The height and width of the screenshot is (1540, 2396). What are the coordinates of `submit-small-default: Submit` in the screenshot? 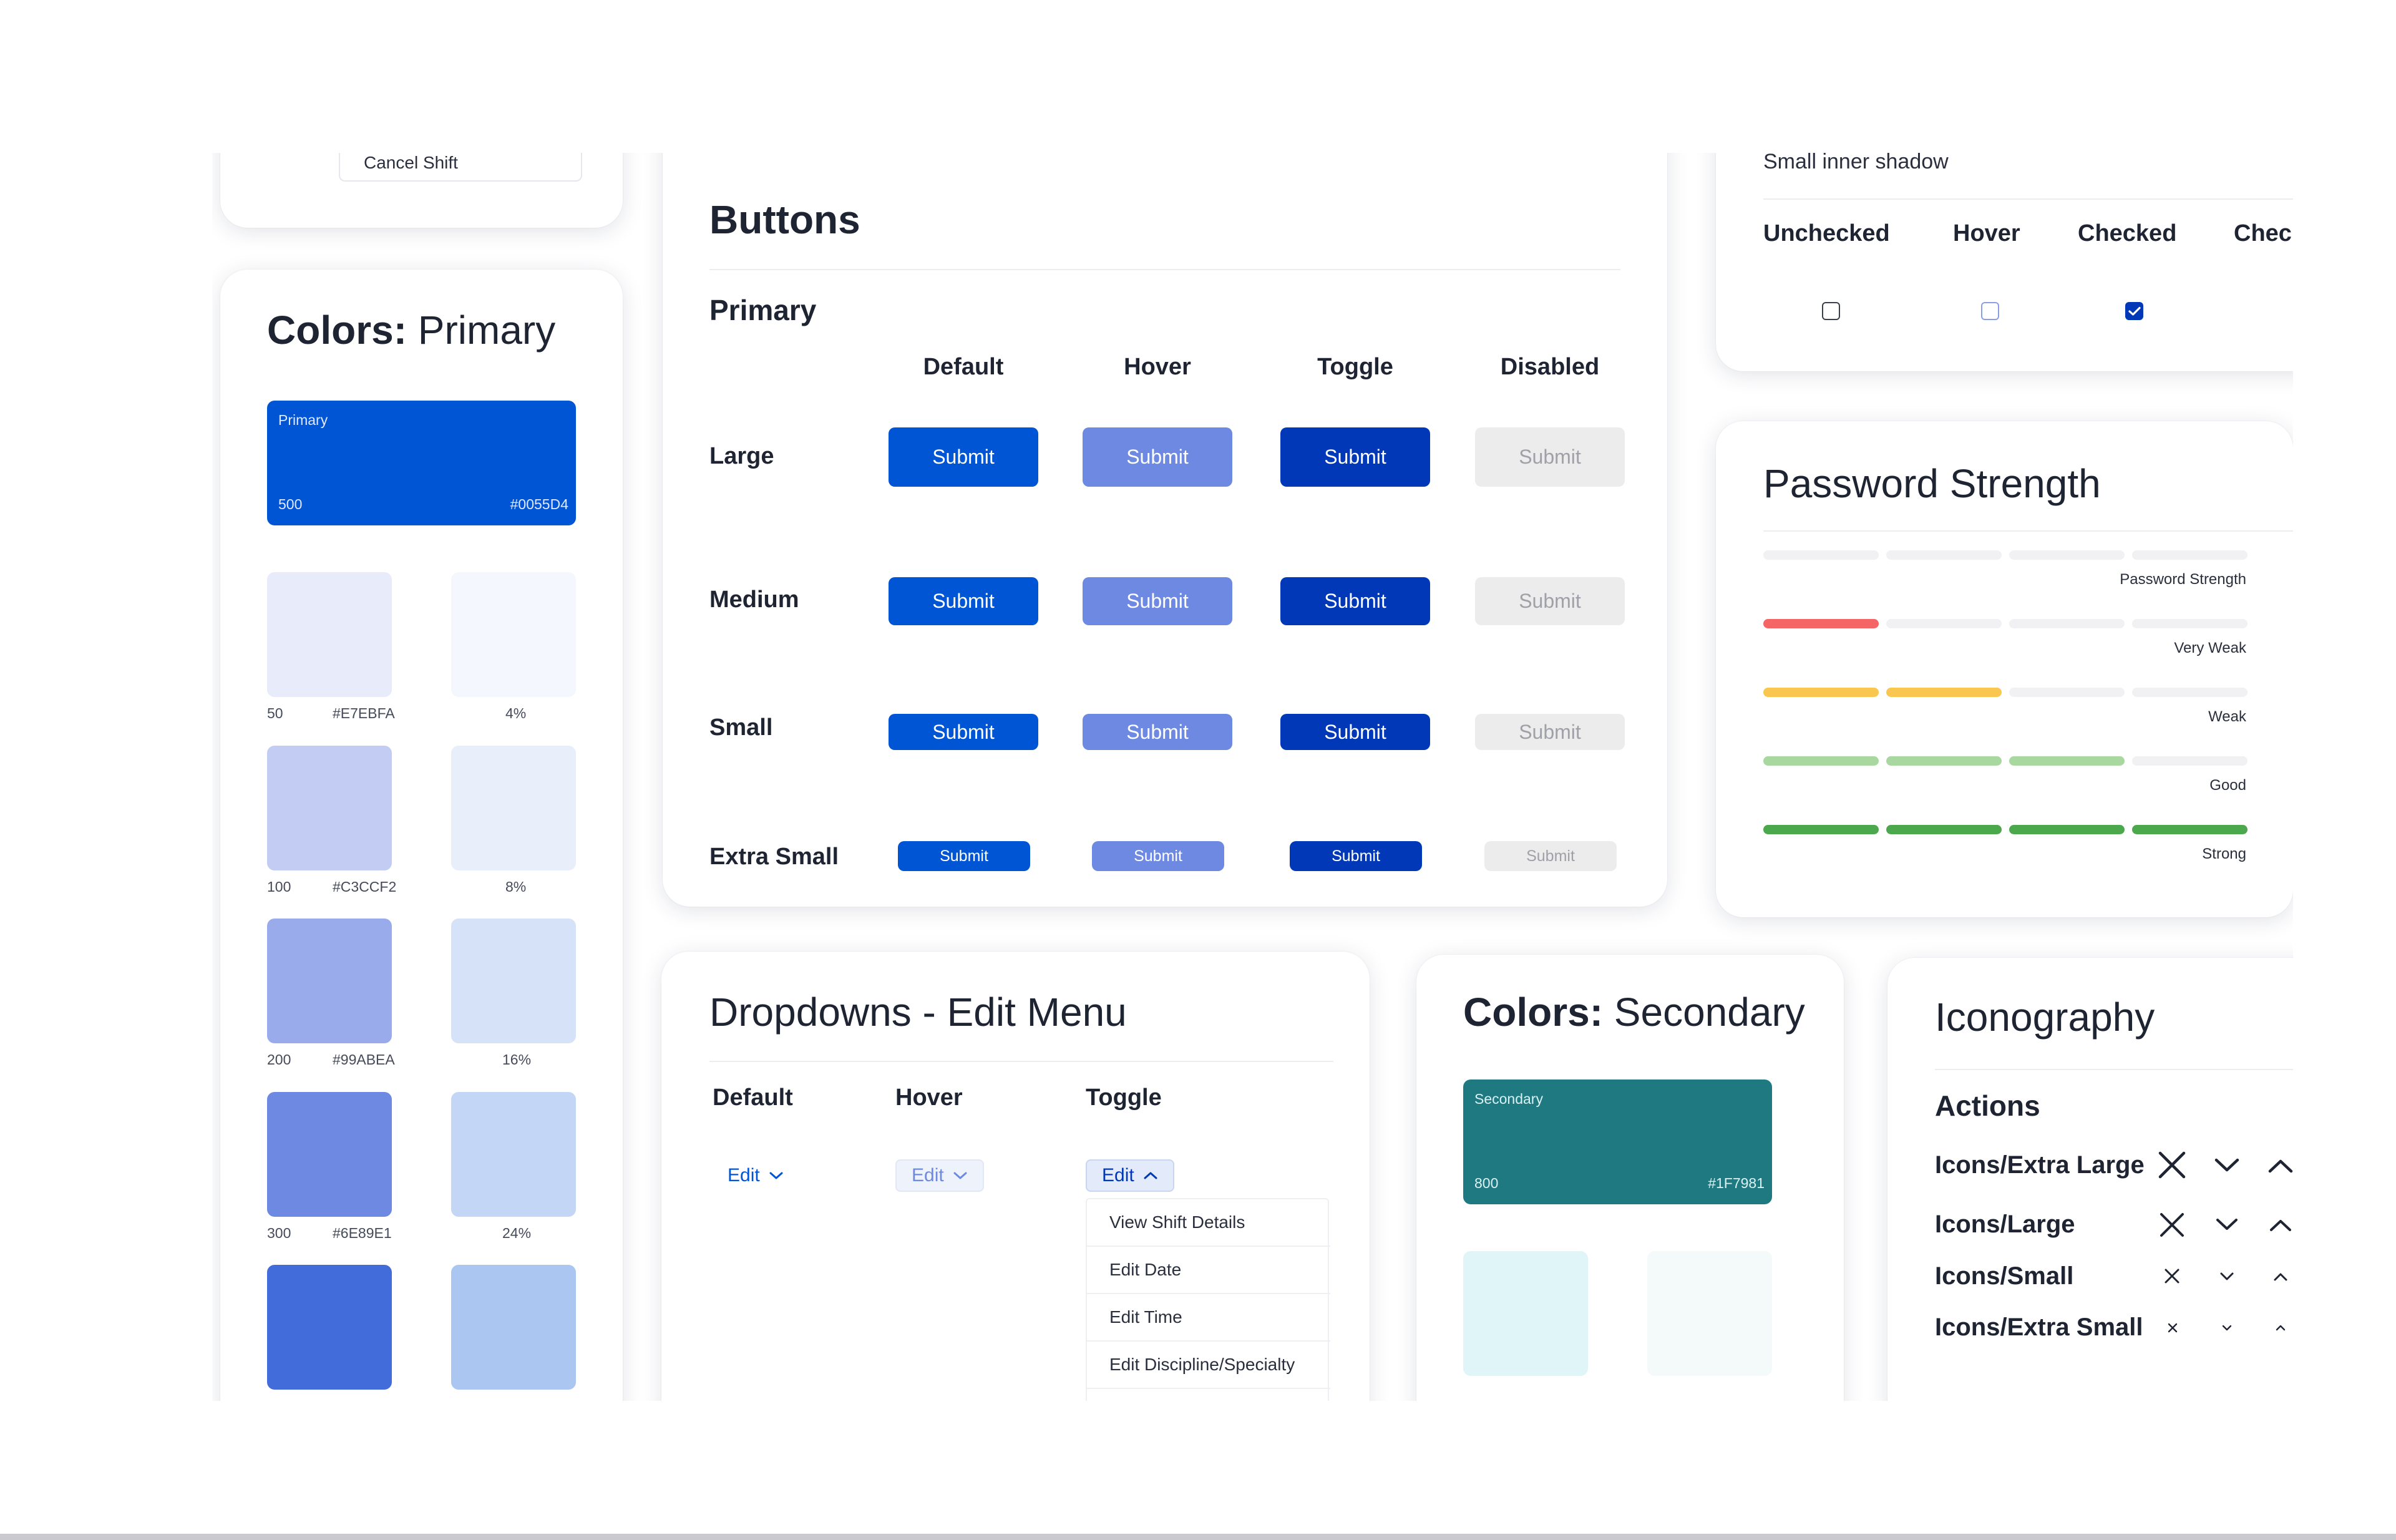 It's located at (963, 732).